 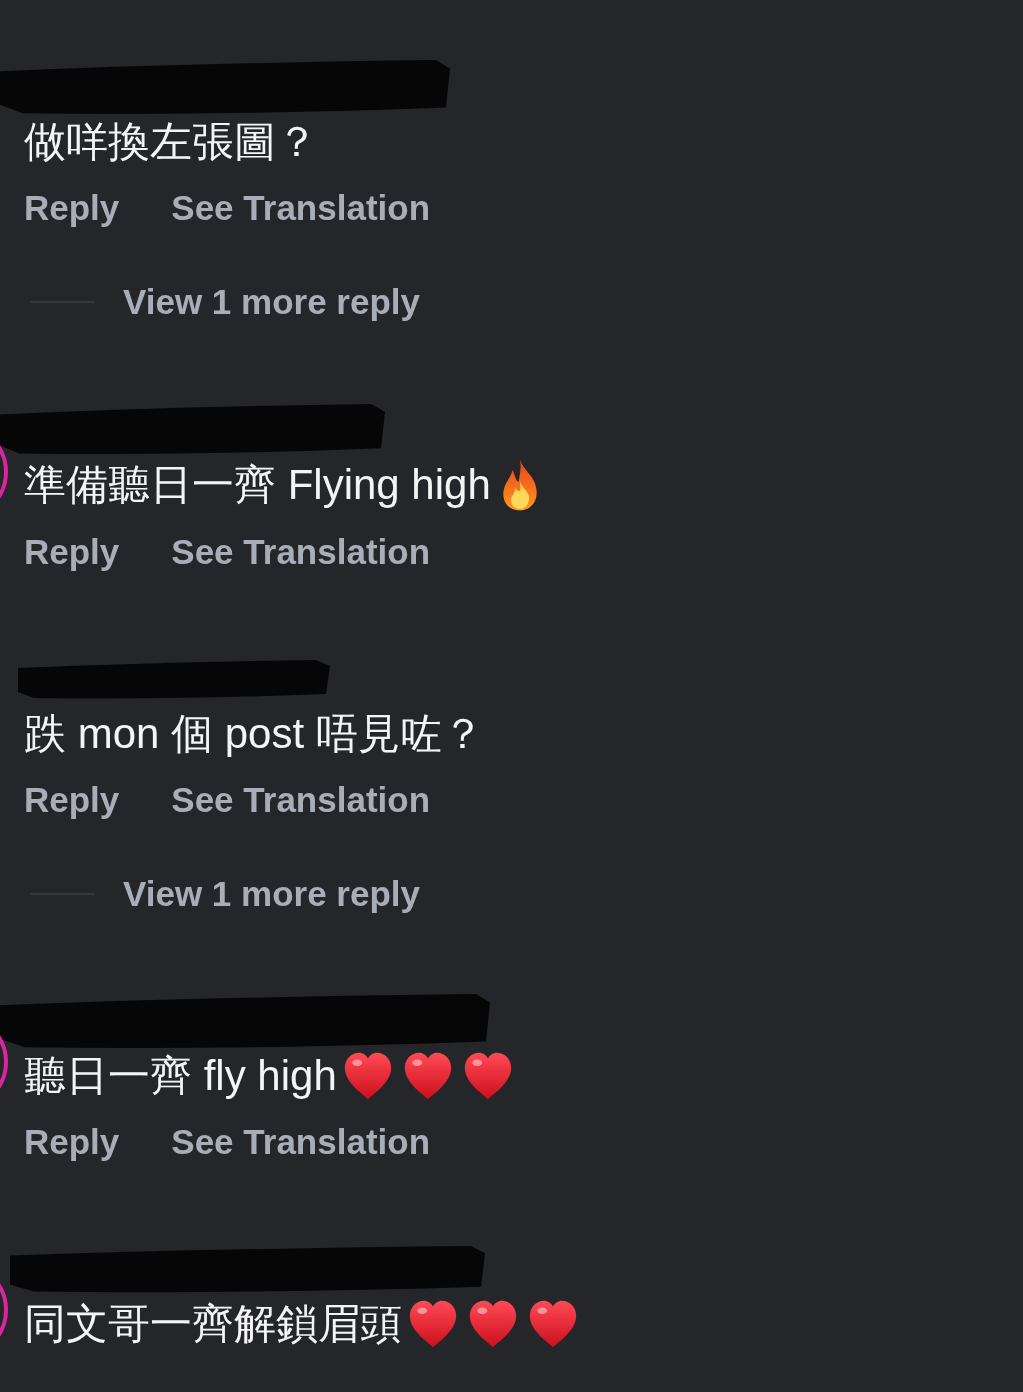 What do you see at coordinates (254, 734) in the screenshot?
I see `comment-text: 跌 mon 個 post 唔見咗？` at bounding box center [254, 734].